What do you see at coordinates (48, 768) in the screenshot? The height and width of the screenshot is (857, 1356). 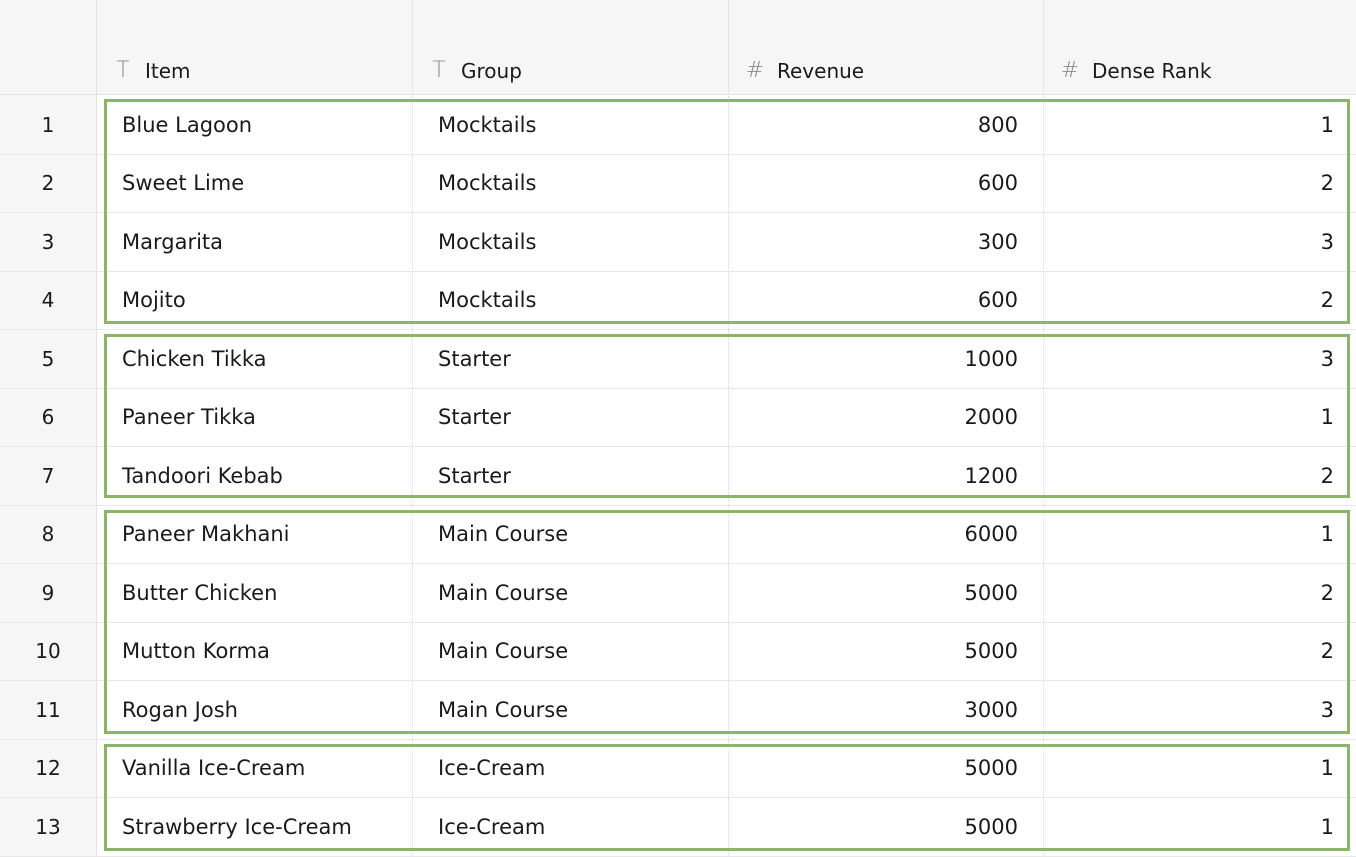 I see `row-number: 12` at bounding box center [48, 768].